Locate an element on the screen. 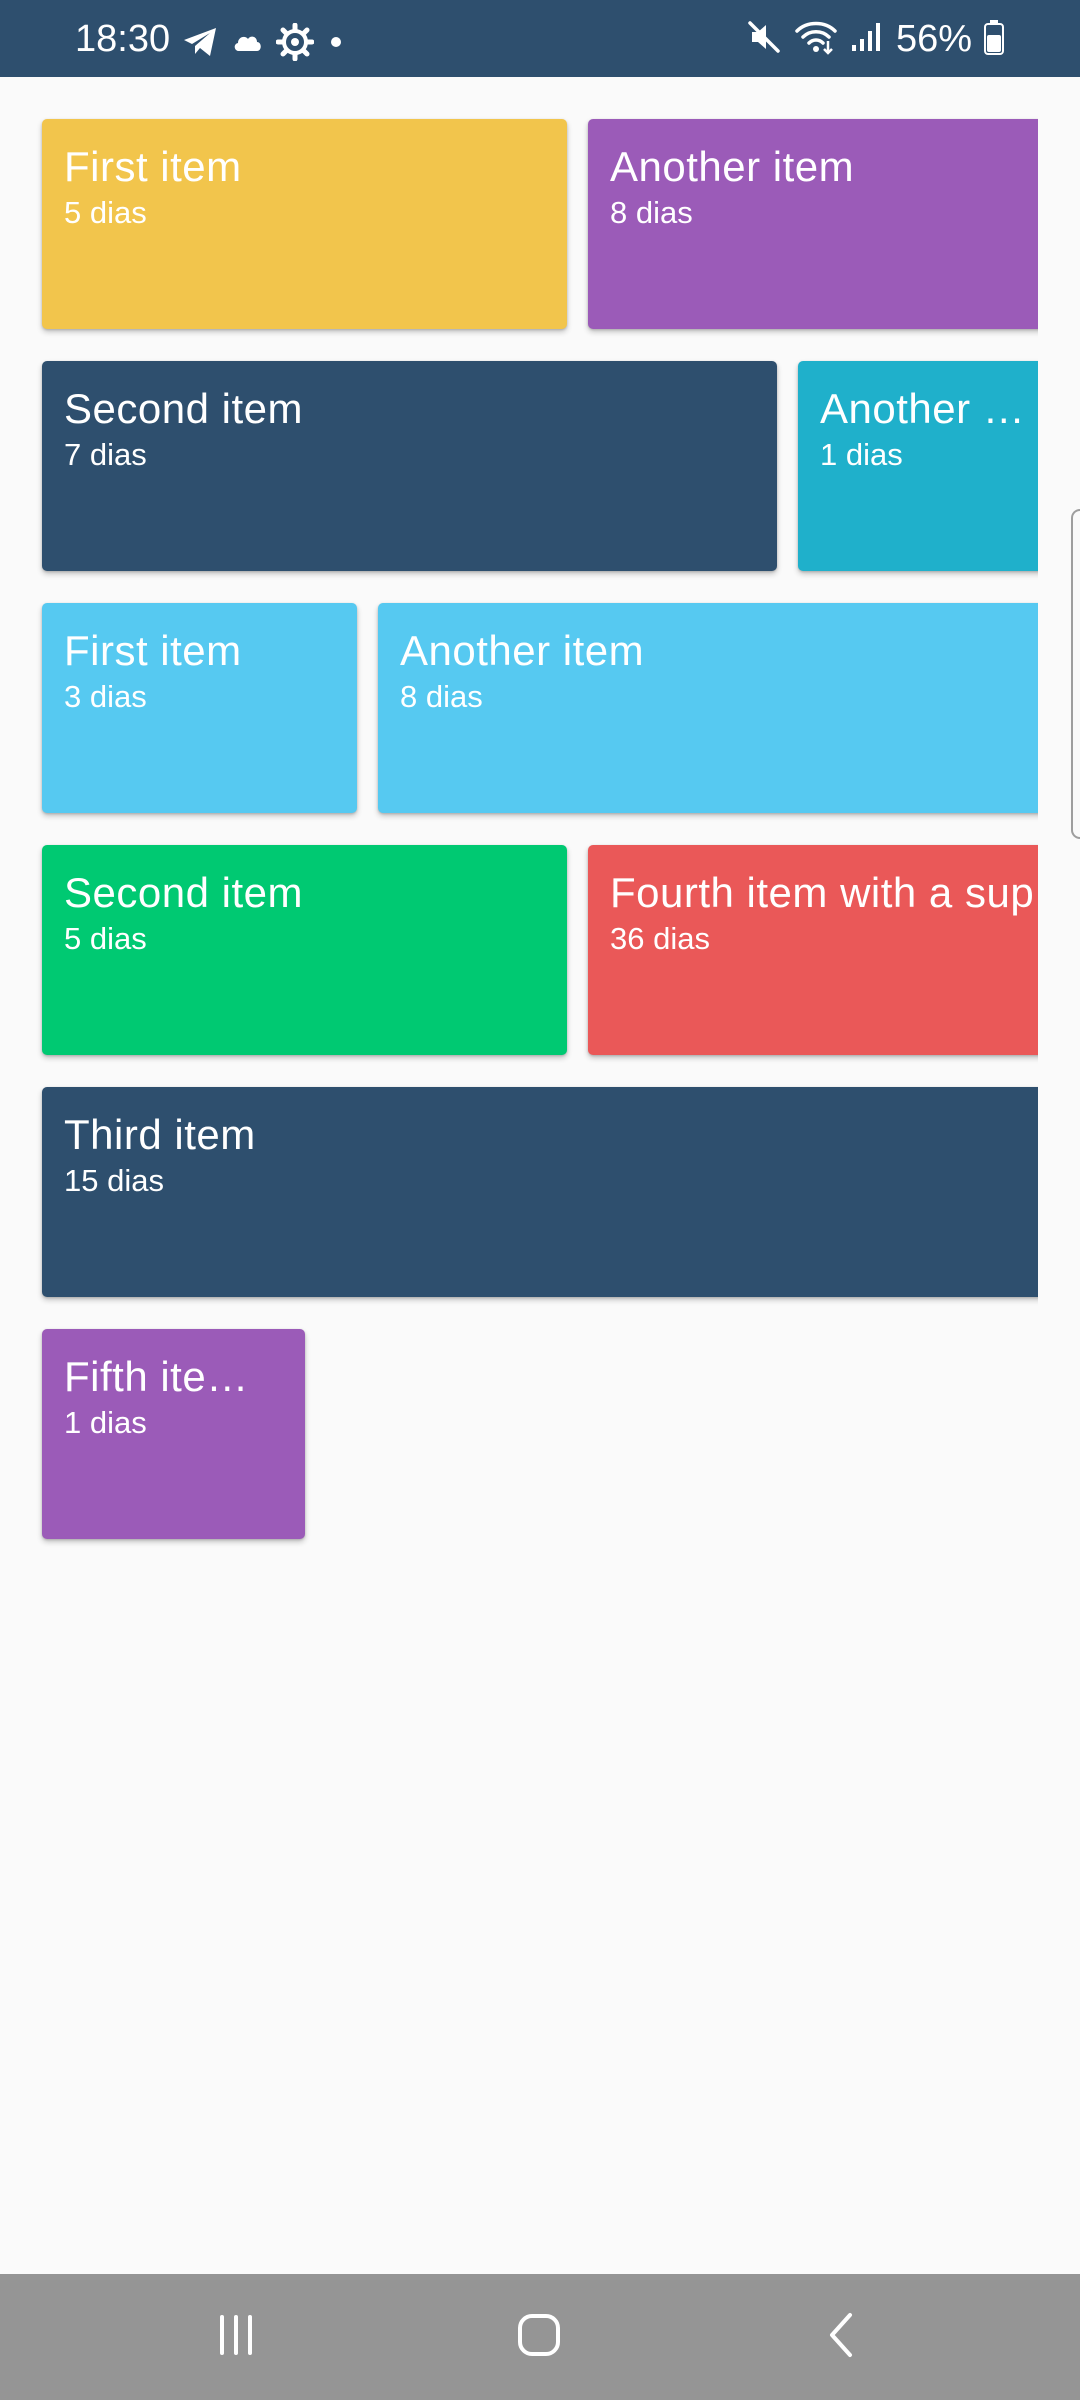  tile-row: Second item 7 dias Another i… 1 dias is located at coordinates (540, 466).